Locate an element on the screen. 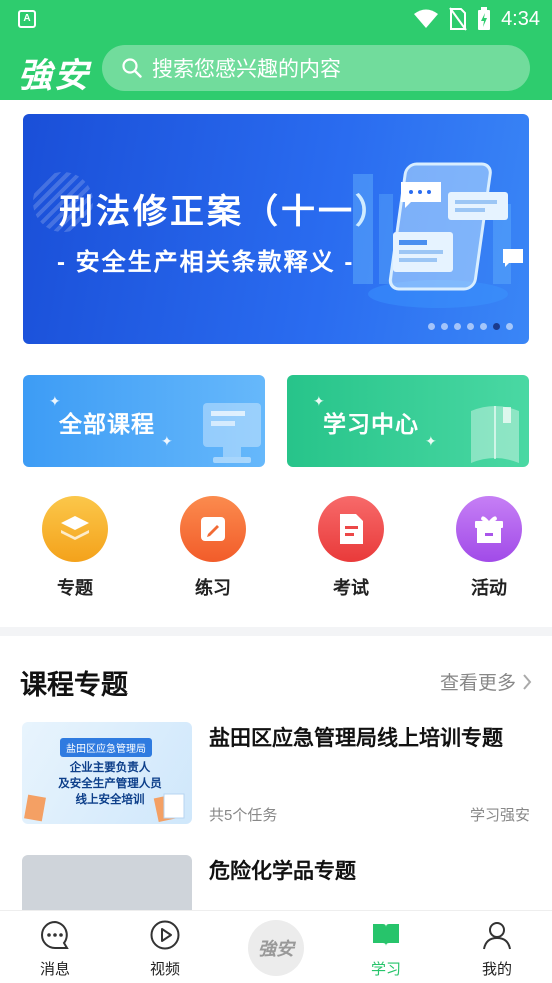 This screenshot has height=983, width=552. document-icon is located at coordinates (351, 529).